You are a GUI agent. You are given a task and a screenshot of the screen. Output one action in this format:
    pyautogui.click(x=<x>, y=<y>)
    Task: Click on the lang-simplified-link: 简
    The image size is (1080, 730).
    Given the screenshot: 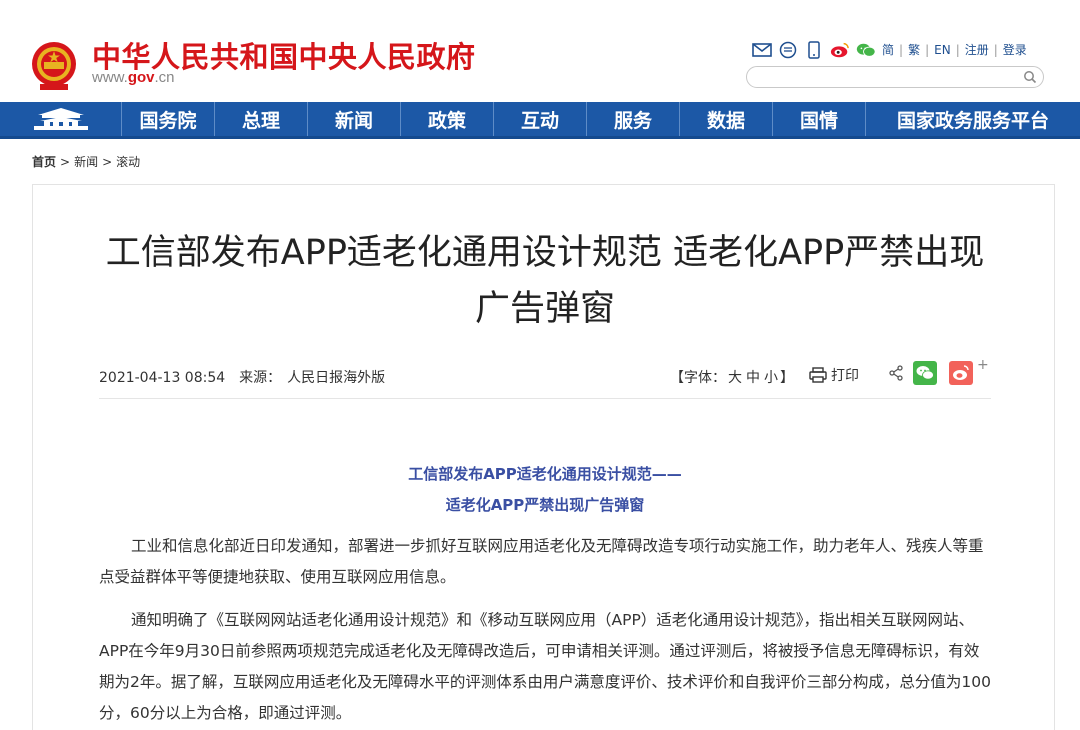 What is the action you would take?
    pyautogui.click(x=888, y=49)
    